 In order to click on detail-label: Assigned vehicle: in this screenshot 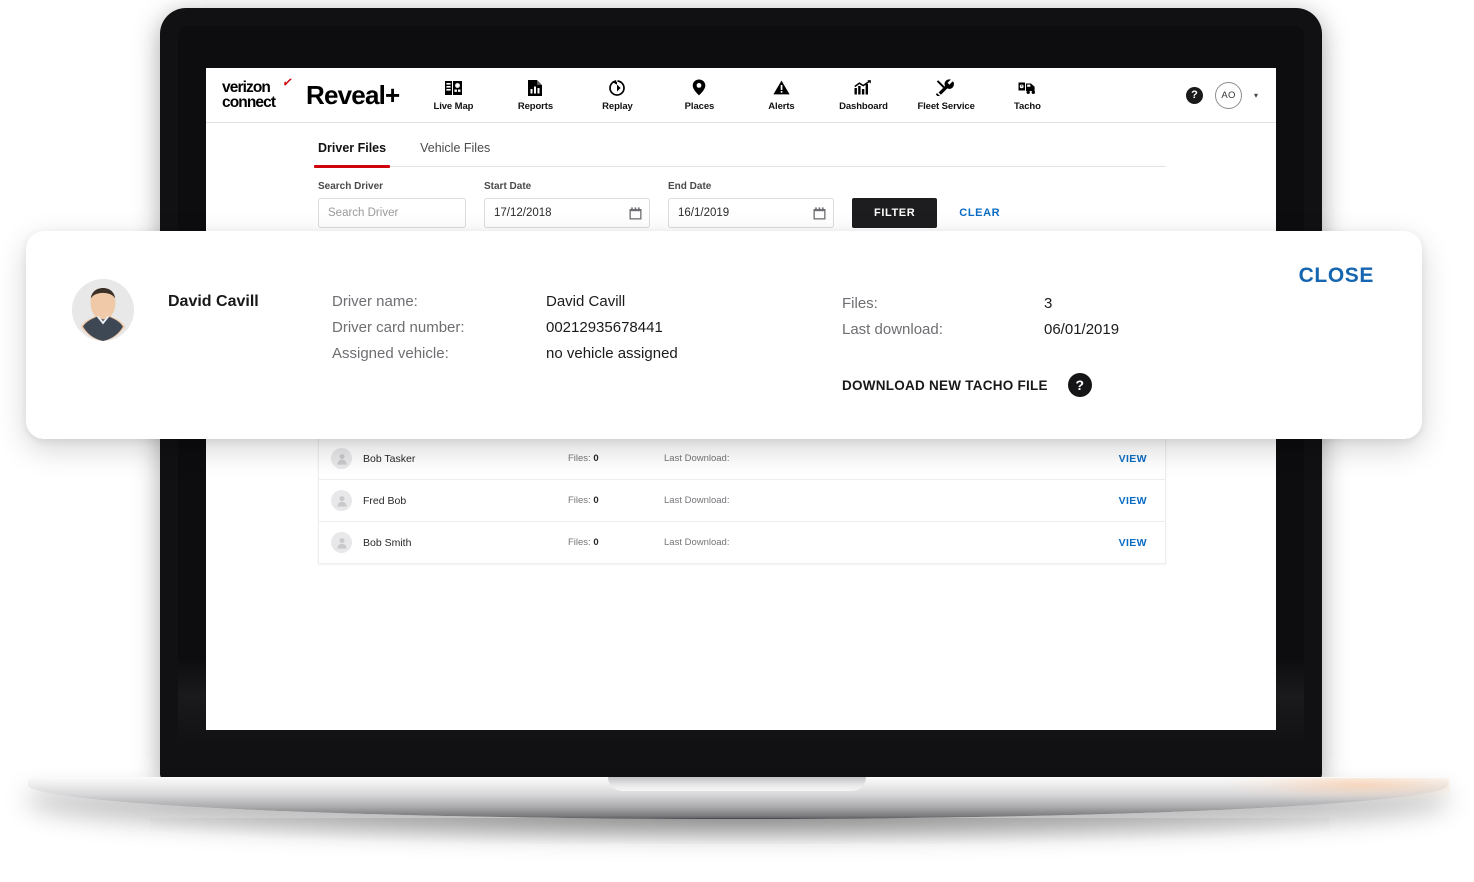, I will do `click(390, 353)`.